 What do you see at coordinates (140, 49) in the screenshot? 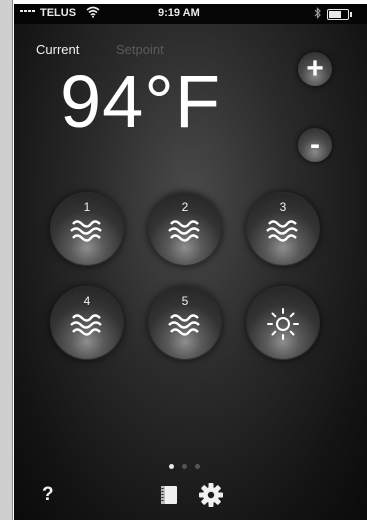
I see `setpoint-mode-tab: Setpoint` at bounding box center [140, 49].